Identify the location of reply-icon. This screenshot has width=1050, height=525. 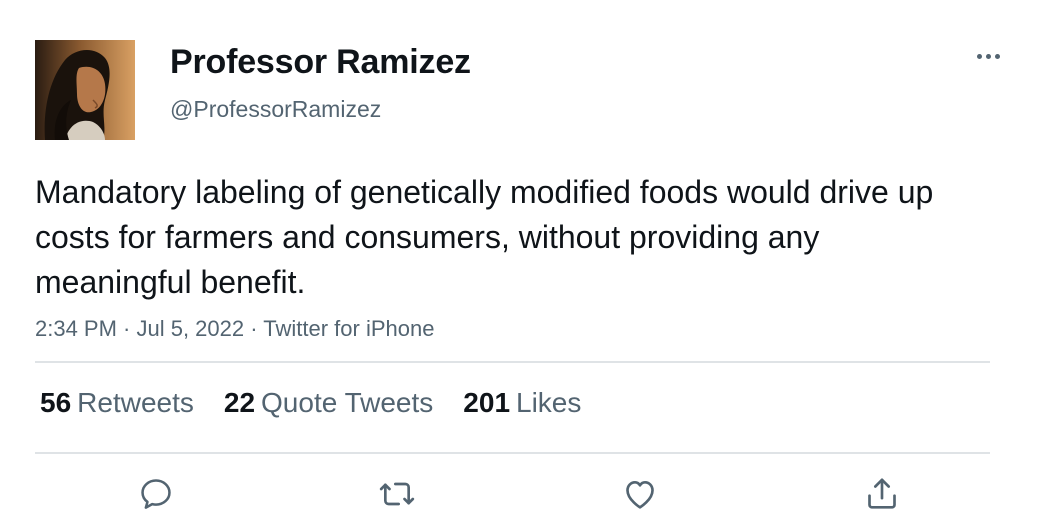
(156, 494).